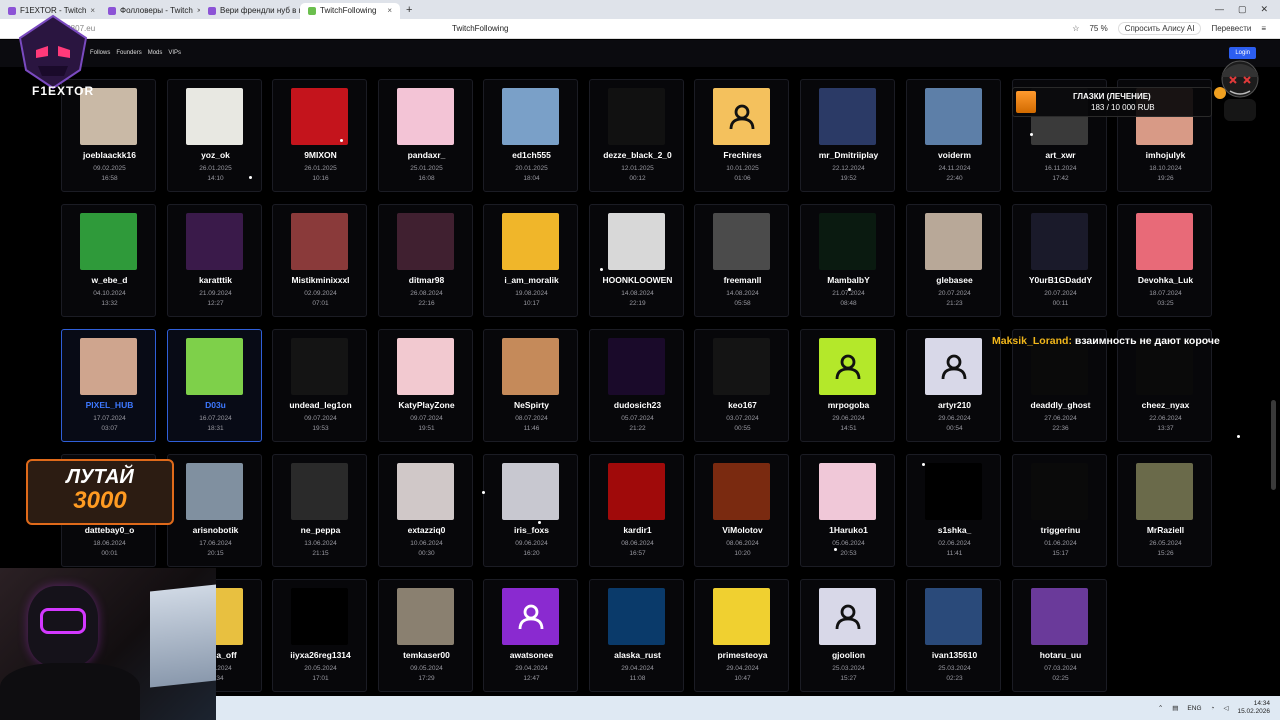 The image size is (1280, 720). I want to click on follower-card: freemanll 14.08.2024 05:58, so click(741, 260).